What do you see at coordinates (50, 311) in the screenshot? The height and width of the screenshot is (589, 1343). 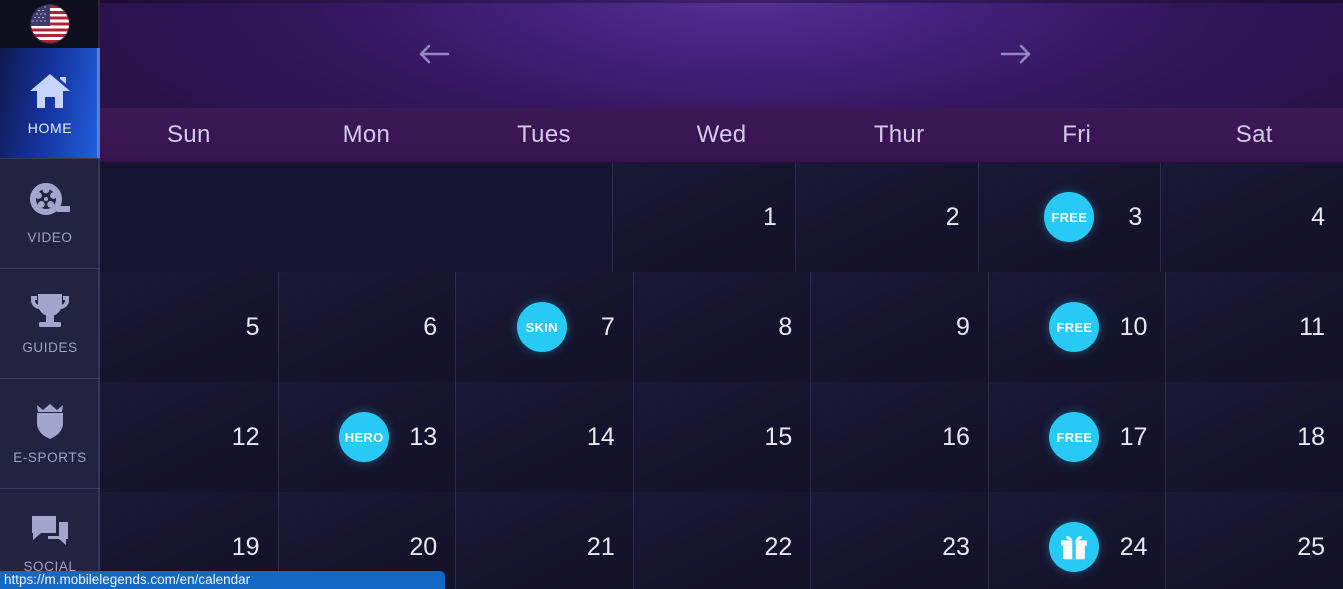 I see `trophy-icon` at bounding box center [50, 311].